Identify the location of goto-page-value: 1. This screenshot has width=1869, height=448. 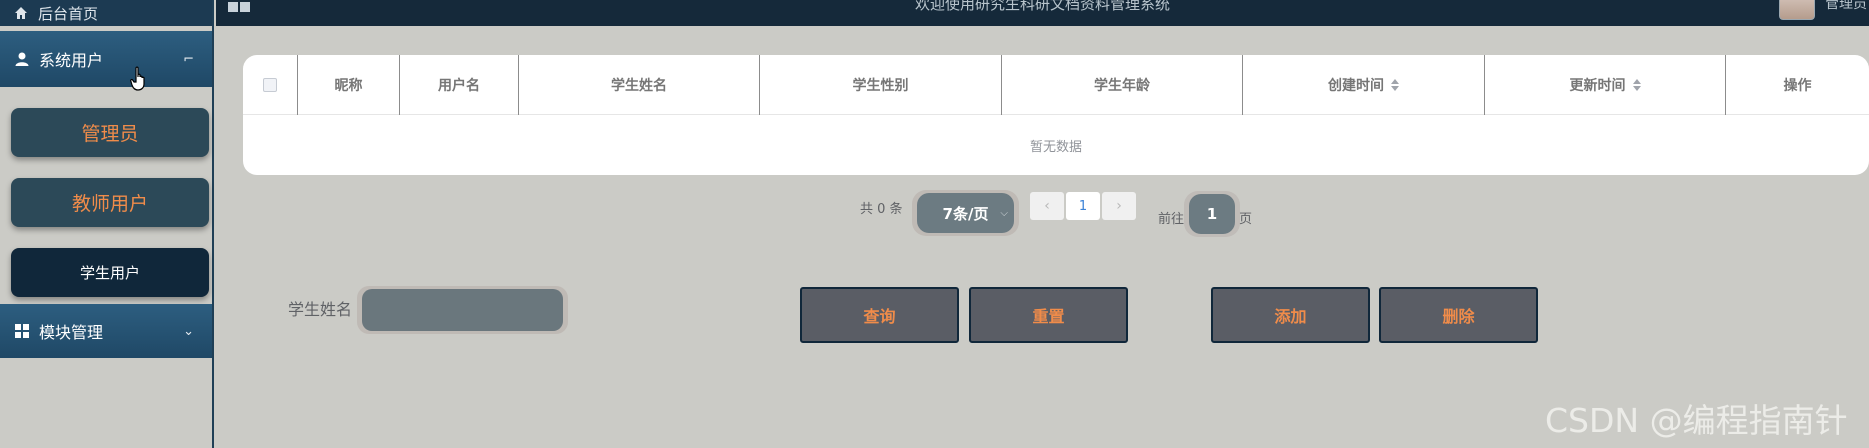
(1212, 214).